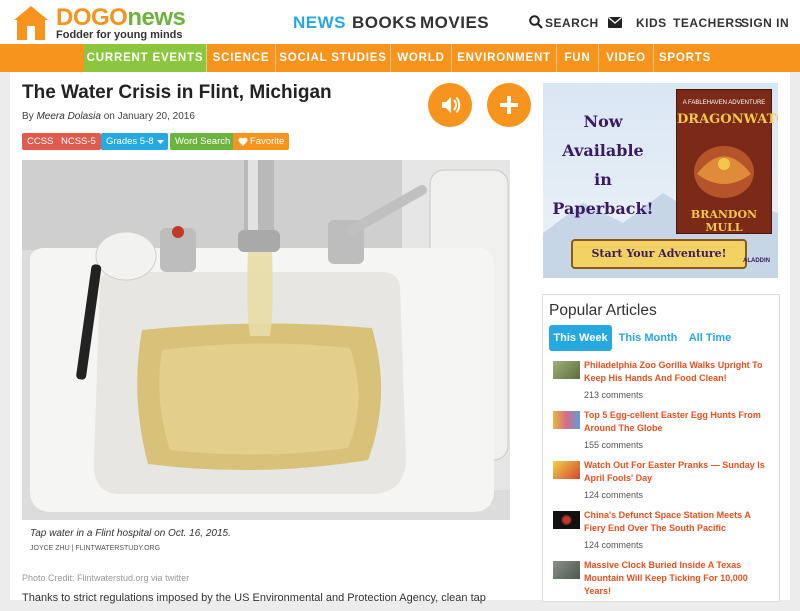  I want to click on dragon-illustration, so click(724, 172).